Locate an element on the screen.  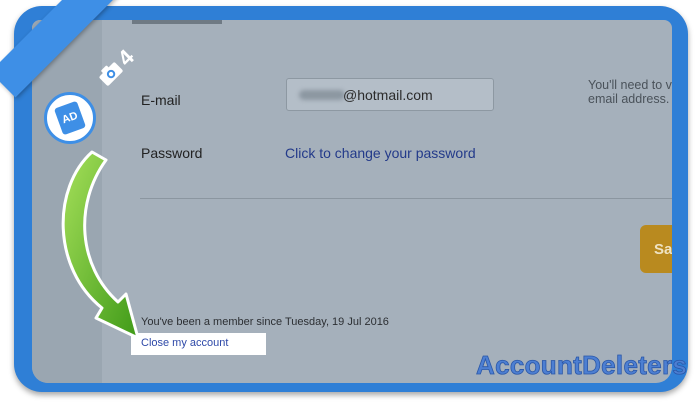
close-account-link: Close my account is located at coordinates (184, 343).